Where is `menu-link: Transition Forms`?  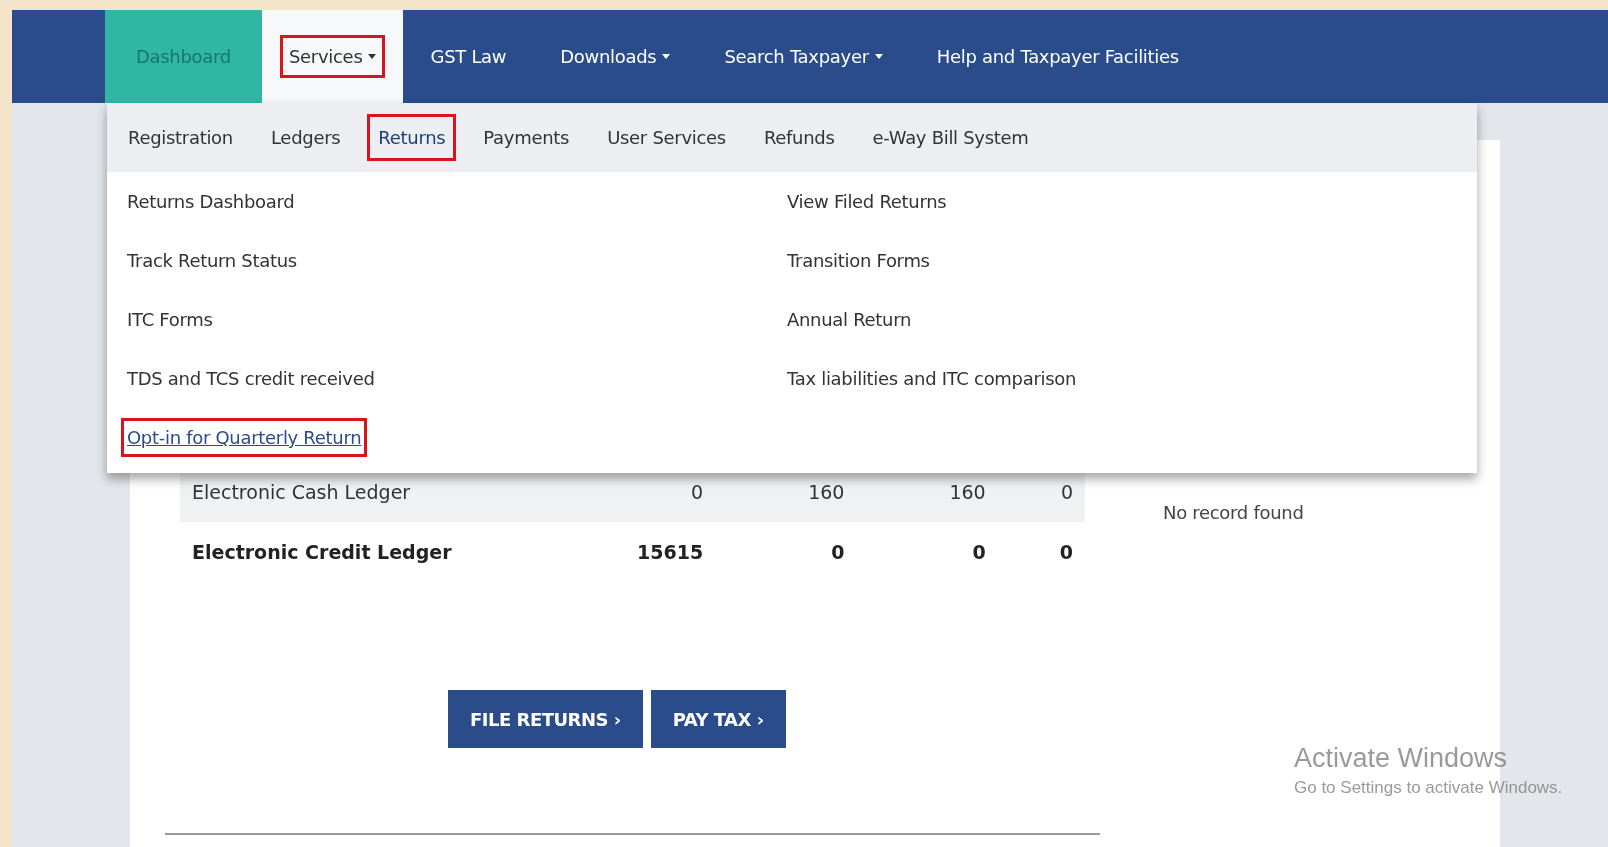
menu-link: Transition Forms is located at coordinates (858, 260).